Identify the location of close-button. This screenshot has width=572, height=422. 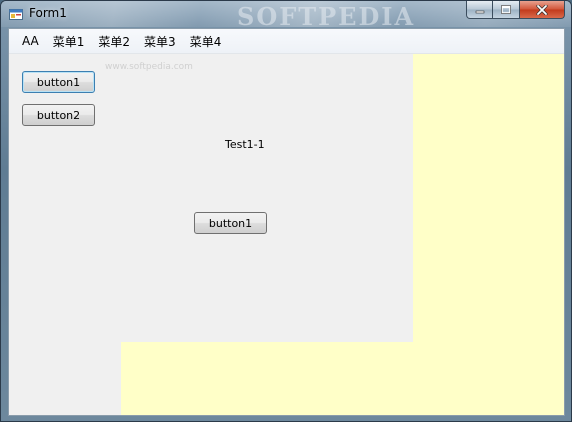
(542, 10).